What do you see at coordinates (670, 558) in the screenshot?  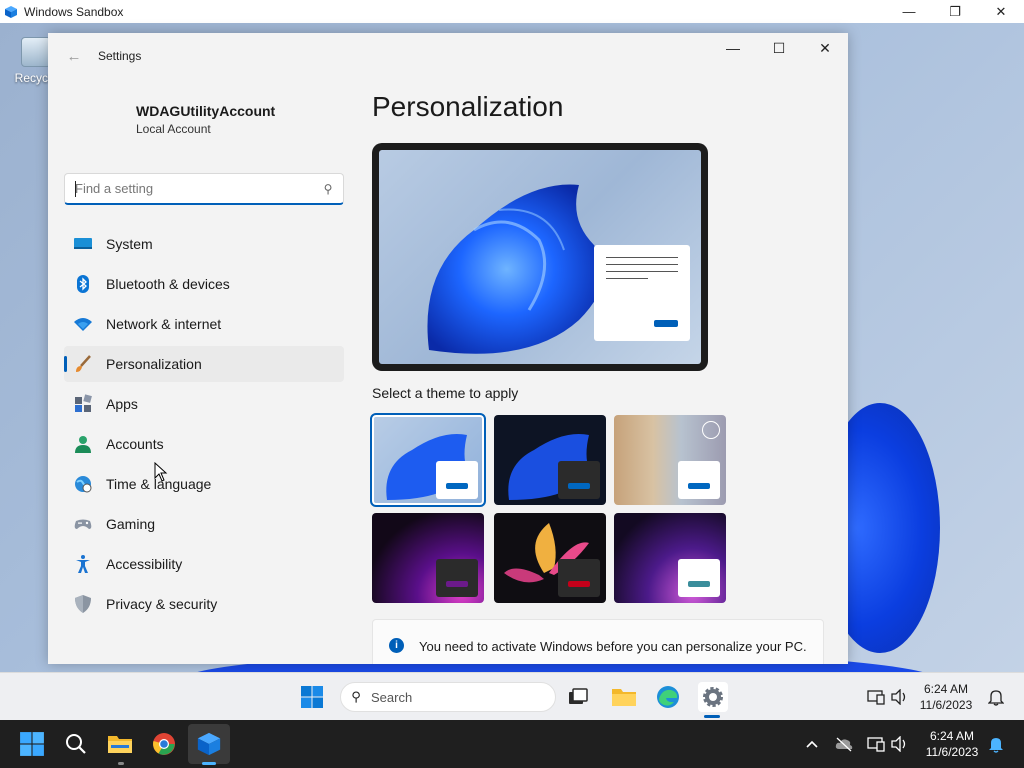 I see `theme-flow` at bounding box center [670, 558].